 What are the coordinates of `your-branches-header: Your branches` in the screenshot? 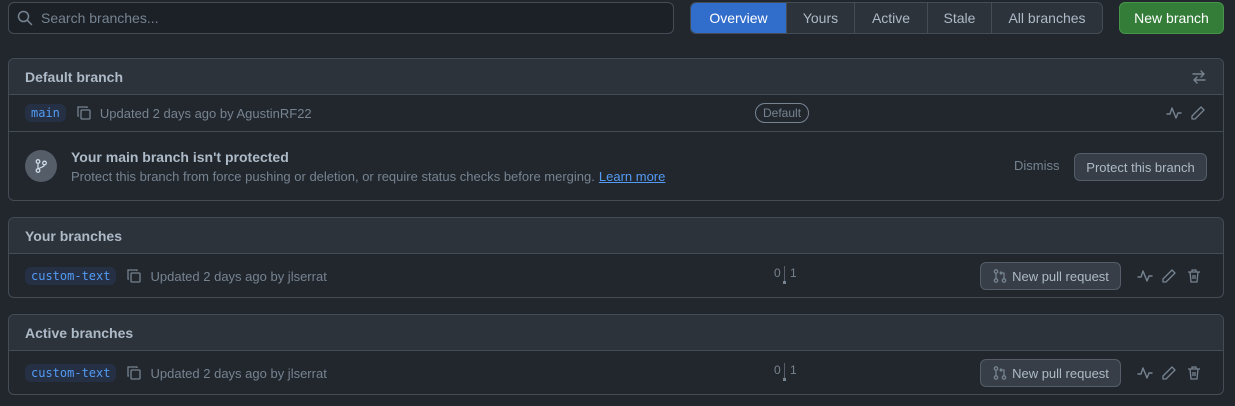 It's located at (616, 236).